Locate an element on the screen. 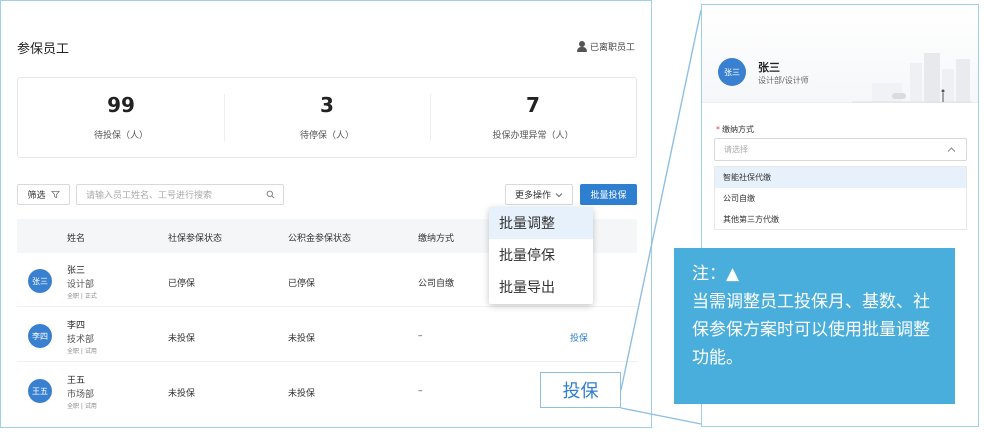  city-illustration is located at coordinates (912, 78).